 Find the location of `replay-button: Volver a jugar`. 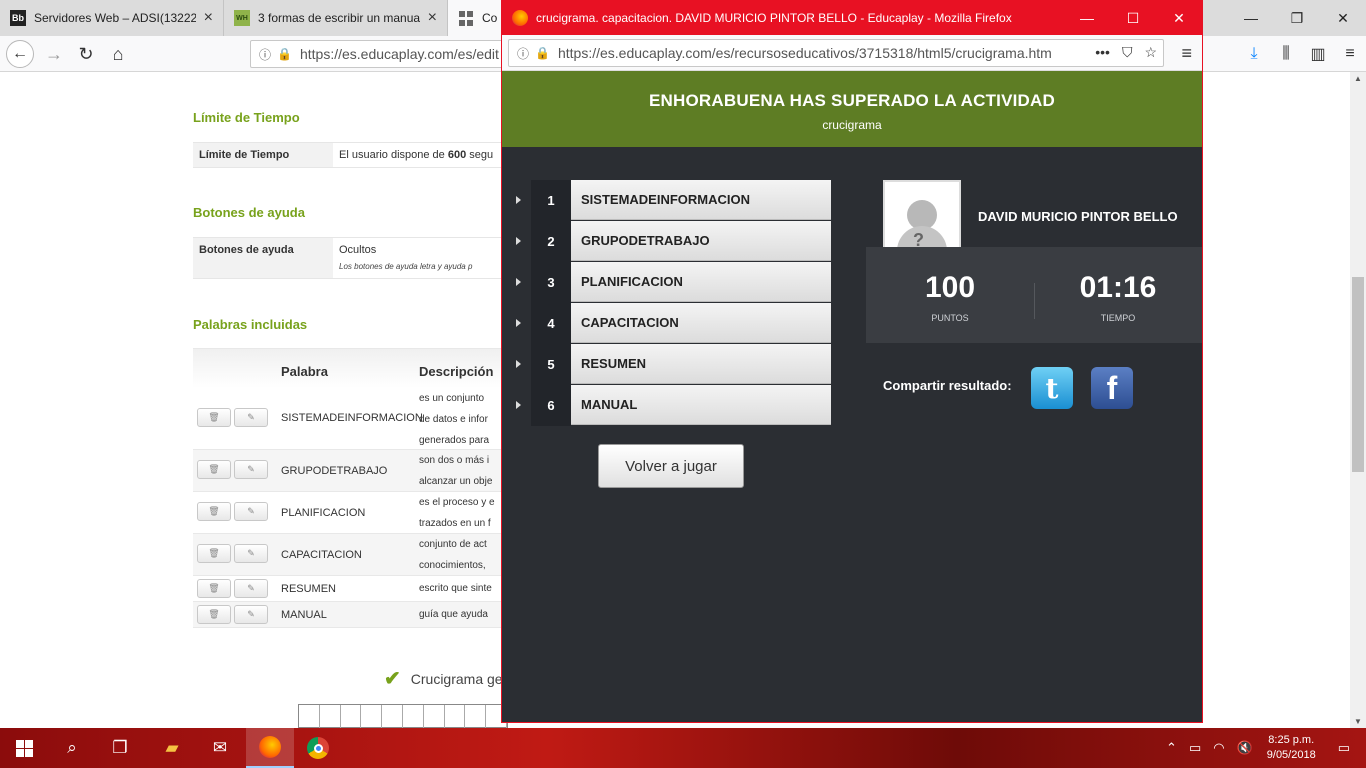

replay-button: Volver a jugar is located at coordinates (671, 466).